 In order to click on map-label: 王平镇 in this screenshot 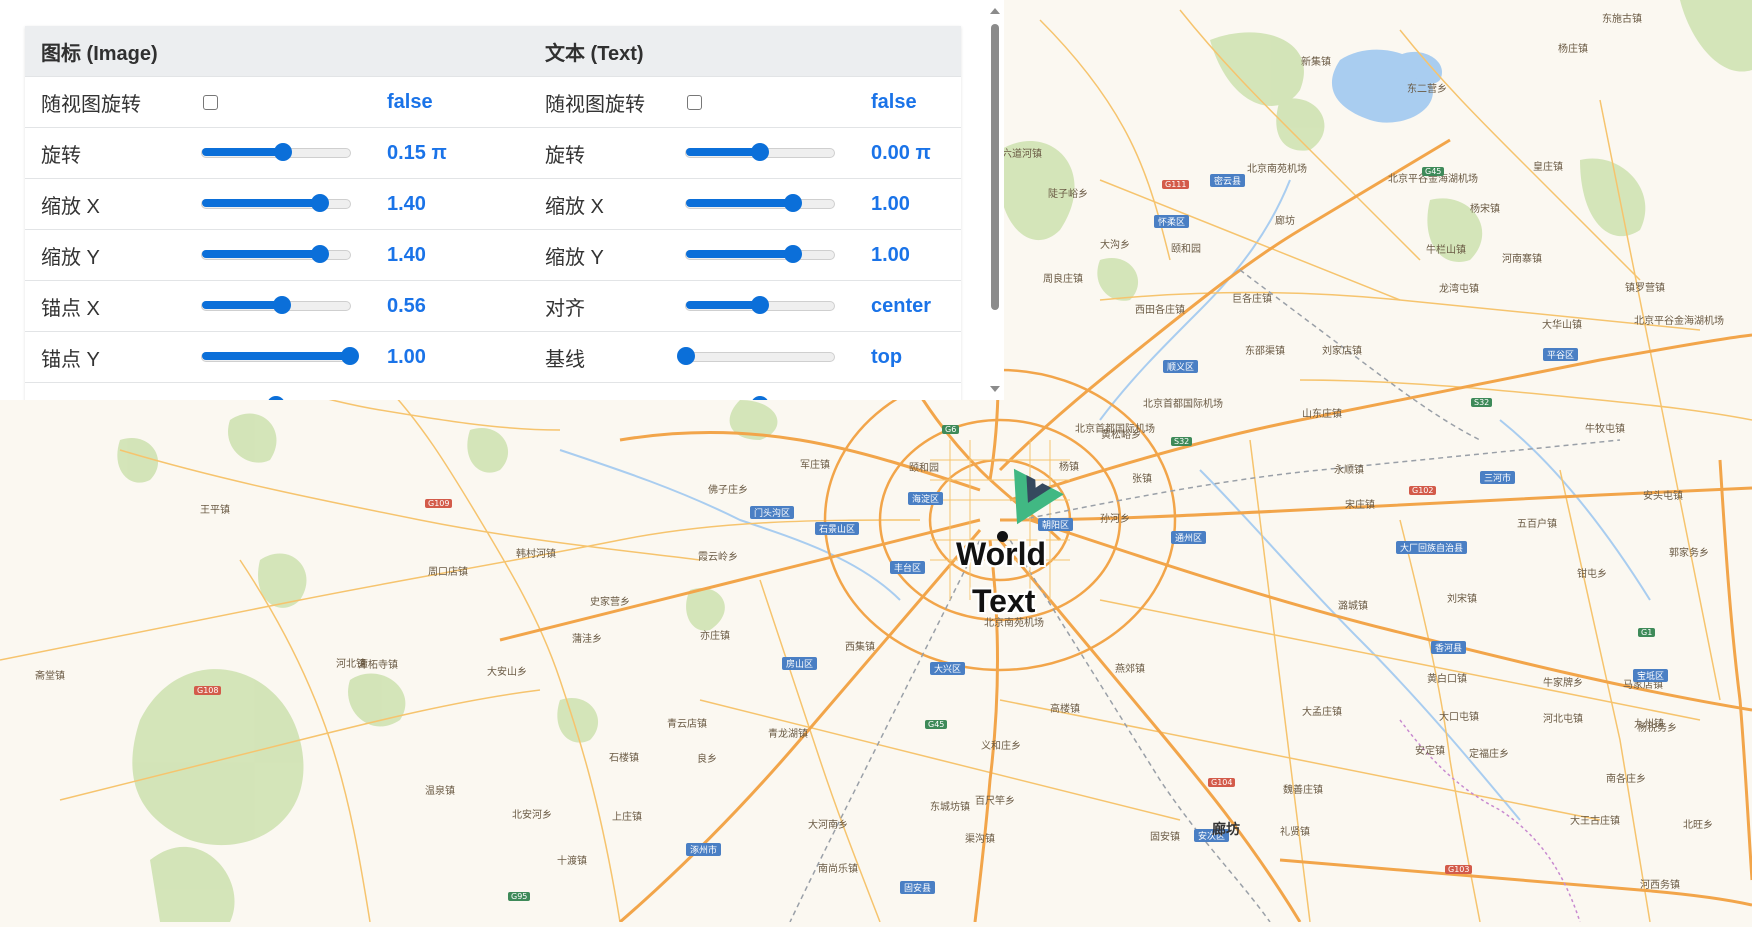, I will do `click(215, 510)`.